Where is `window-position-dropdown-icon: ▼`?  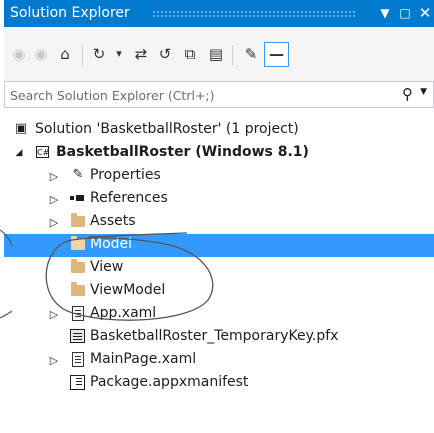 window-position-dropdown-icon: ▼ is located at coordinates (385, 13).